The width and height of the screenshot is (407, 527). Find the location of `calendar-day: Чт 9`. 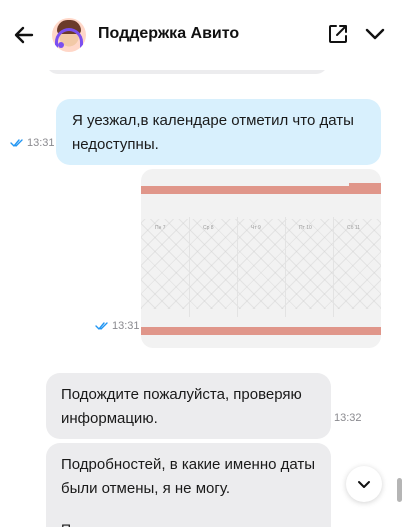

calendar-day: Чт 9 is located at coordinates (256, 228).